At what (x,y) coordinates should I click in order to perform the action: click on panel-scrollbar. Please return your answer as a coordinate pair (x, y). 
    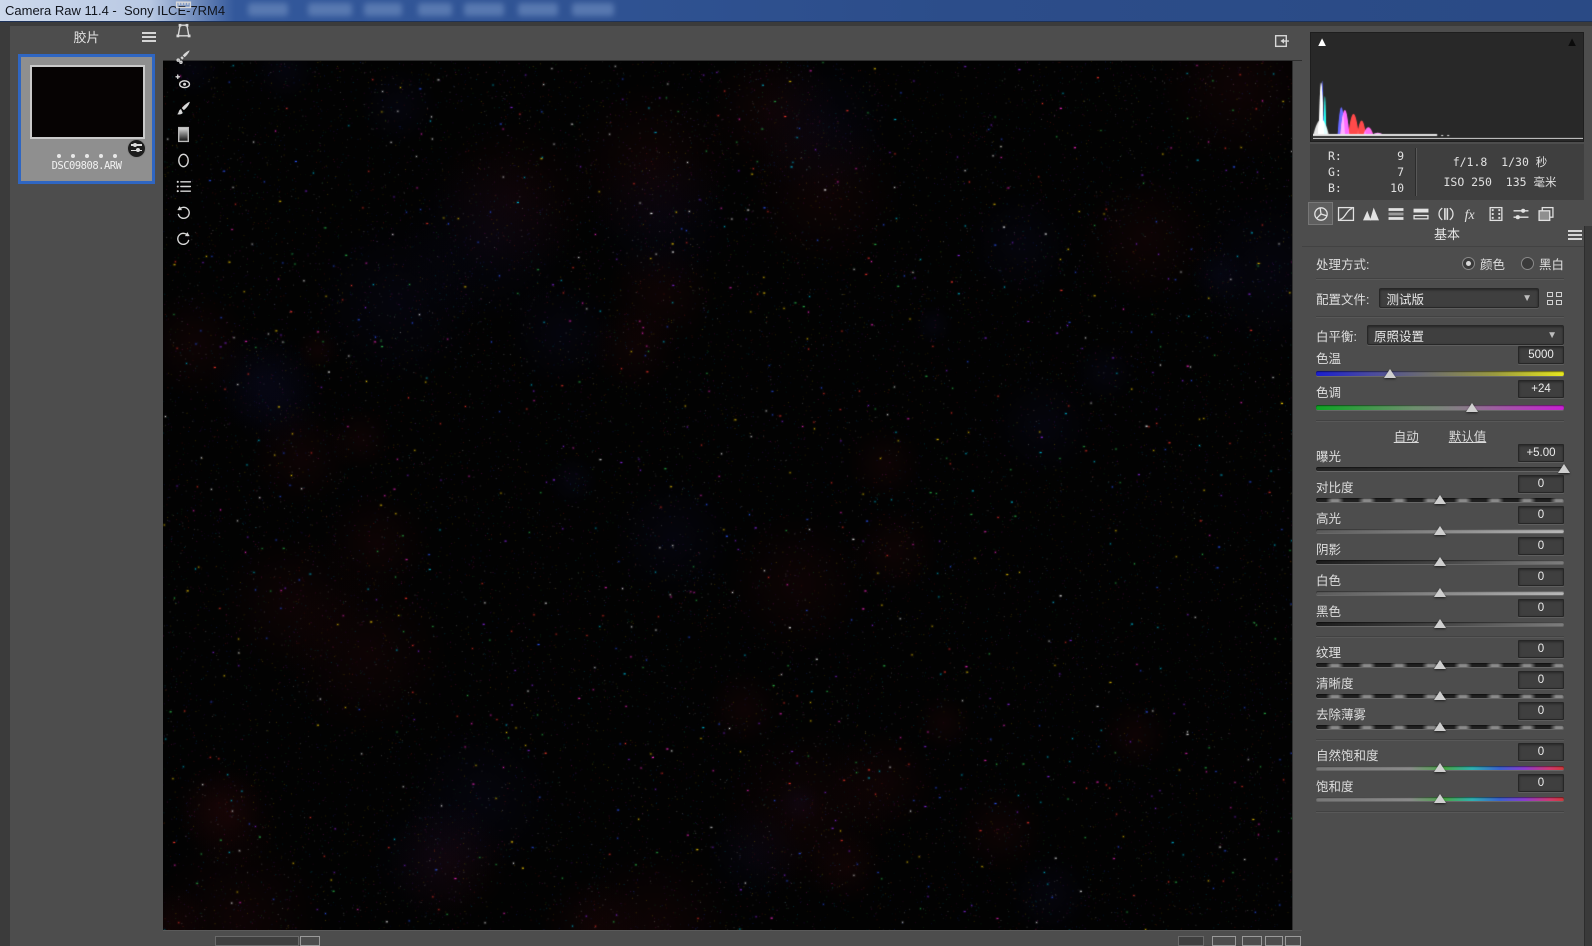
    Looking at the image, I should click on (1588, 586).